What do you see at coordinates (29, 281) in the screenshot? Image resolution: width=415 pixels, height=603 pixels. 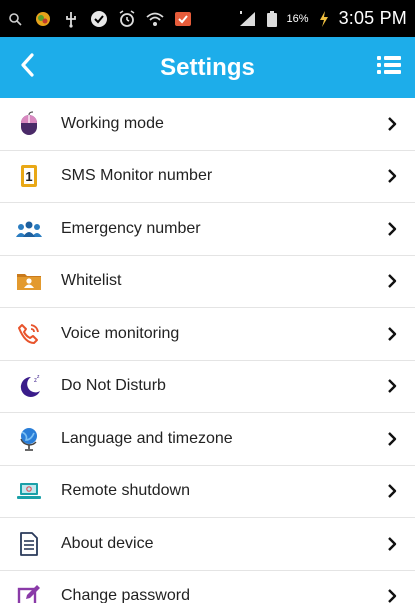 I see `contact-folder-icon` at bounding box center [29, 281].